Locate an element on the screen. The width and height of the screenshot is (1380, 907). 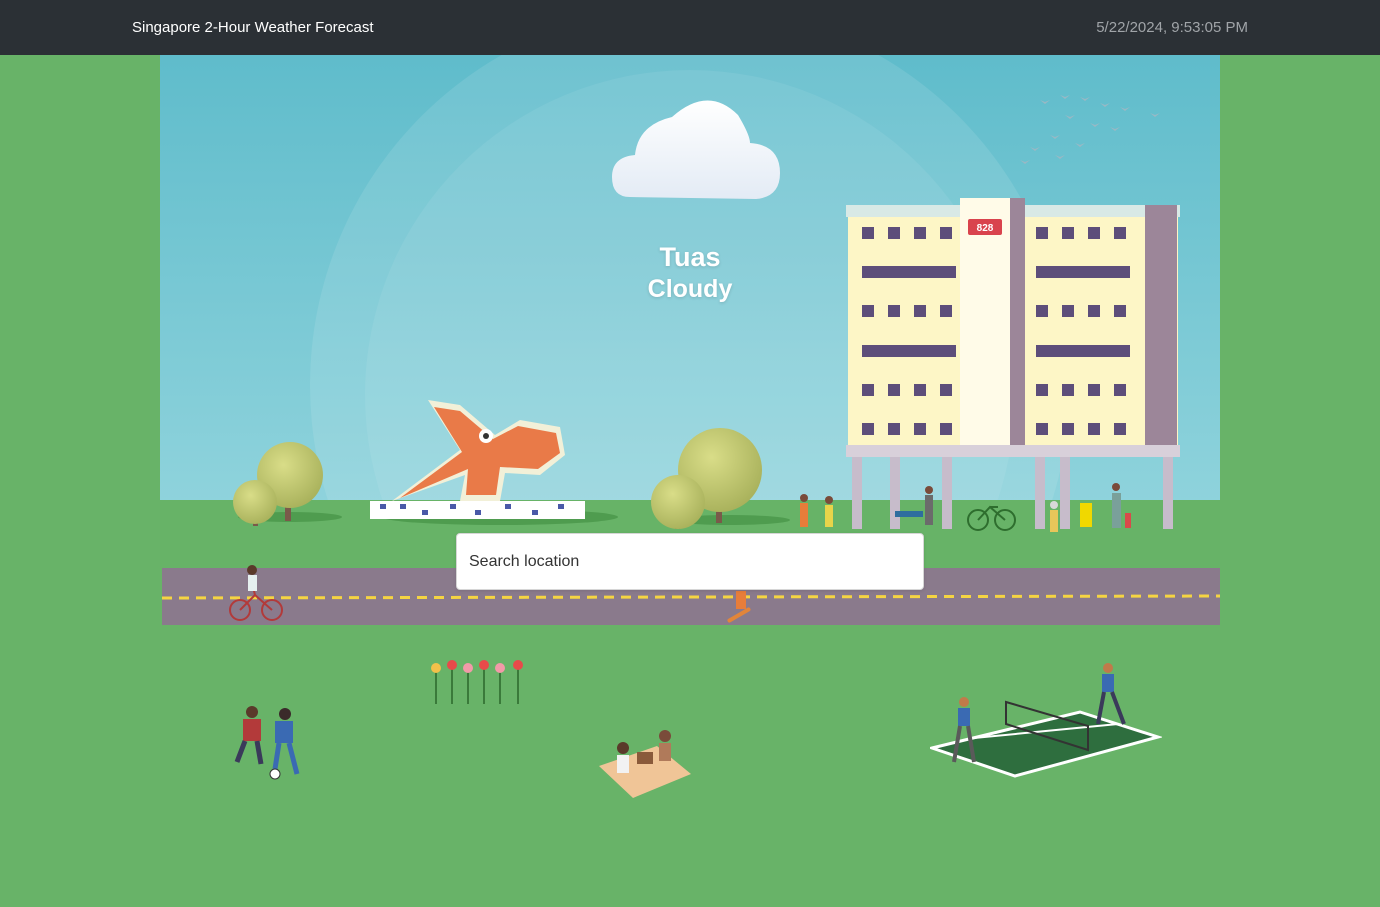
location-name: Tuas is located at coordinates (690, 257).